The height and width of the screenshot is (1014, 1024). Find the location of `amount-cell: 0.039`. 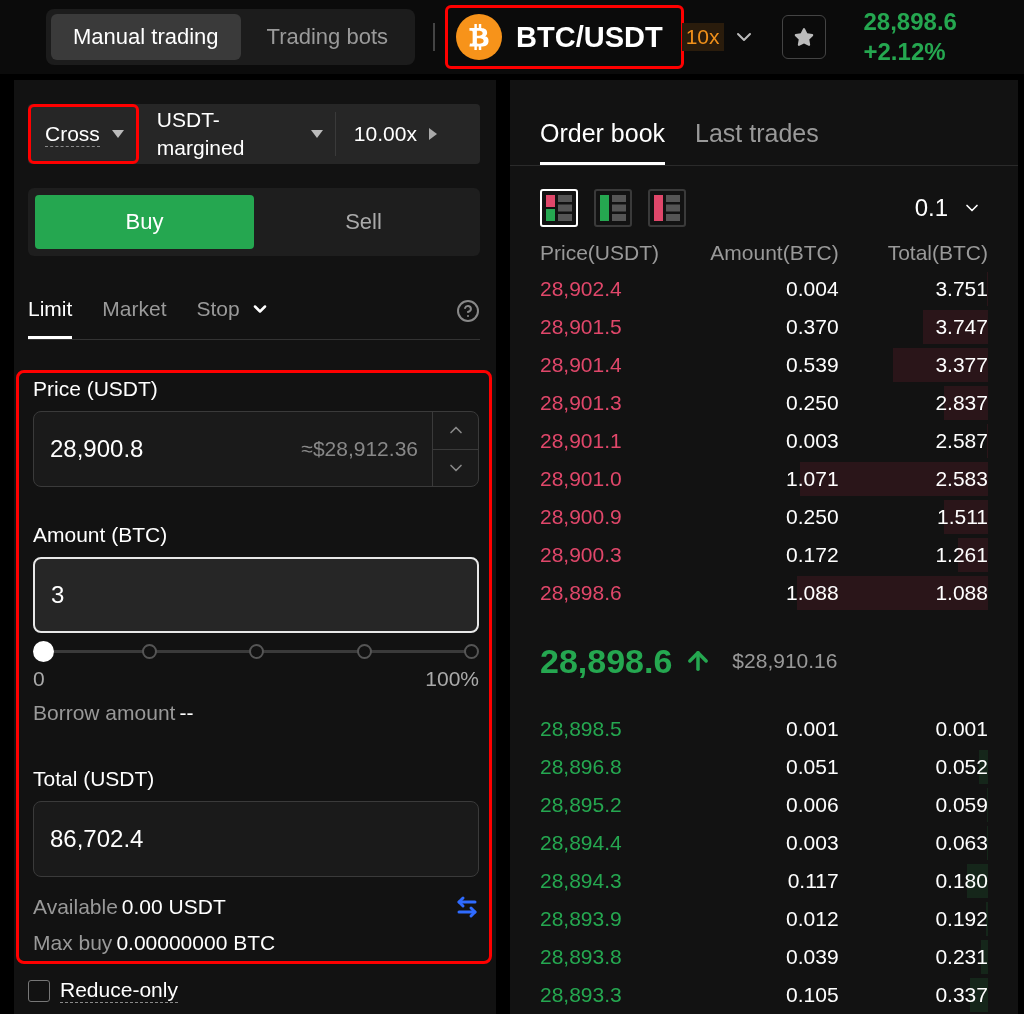

amount-cell: 0.039 is located at coordinates (812, 957).